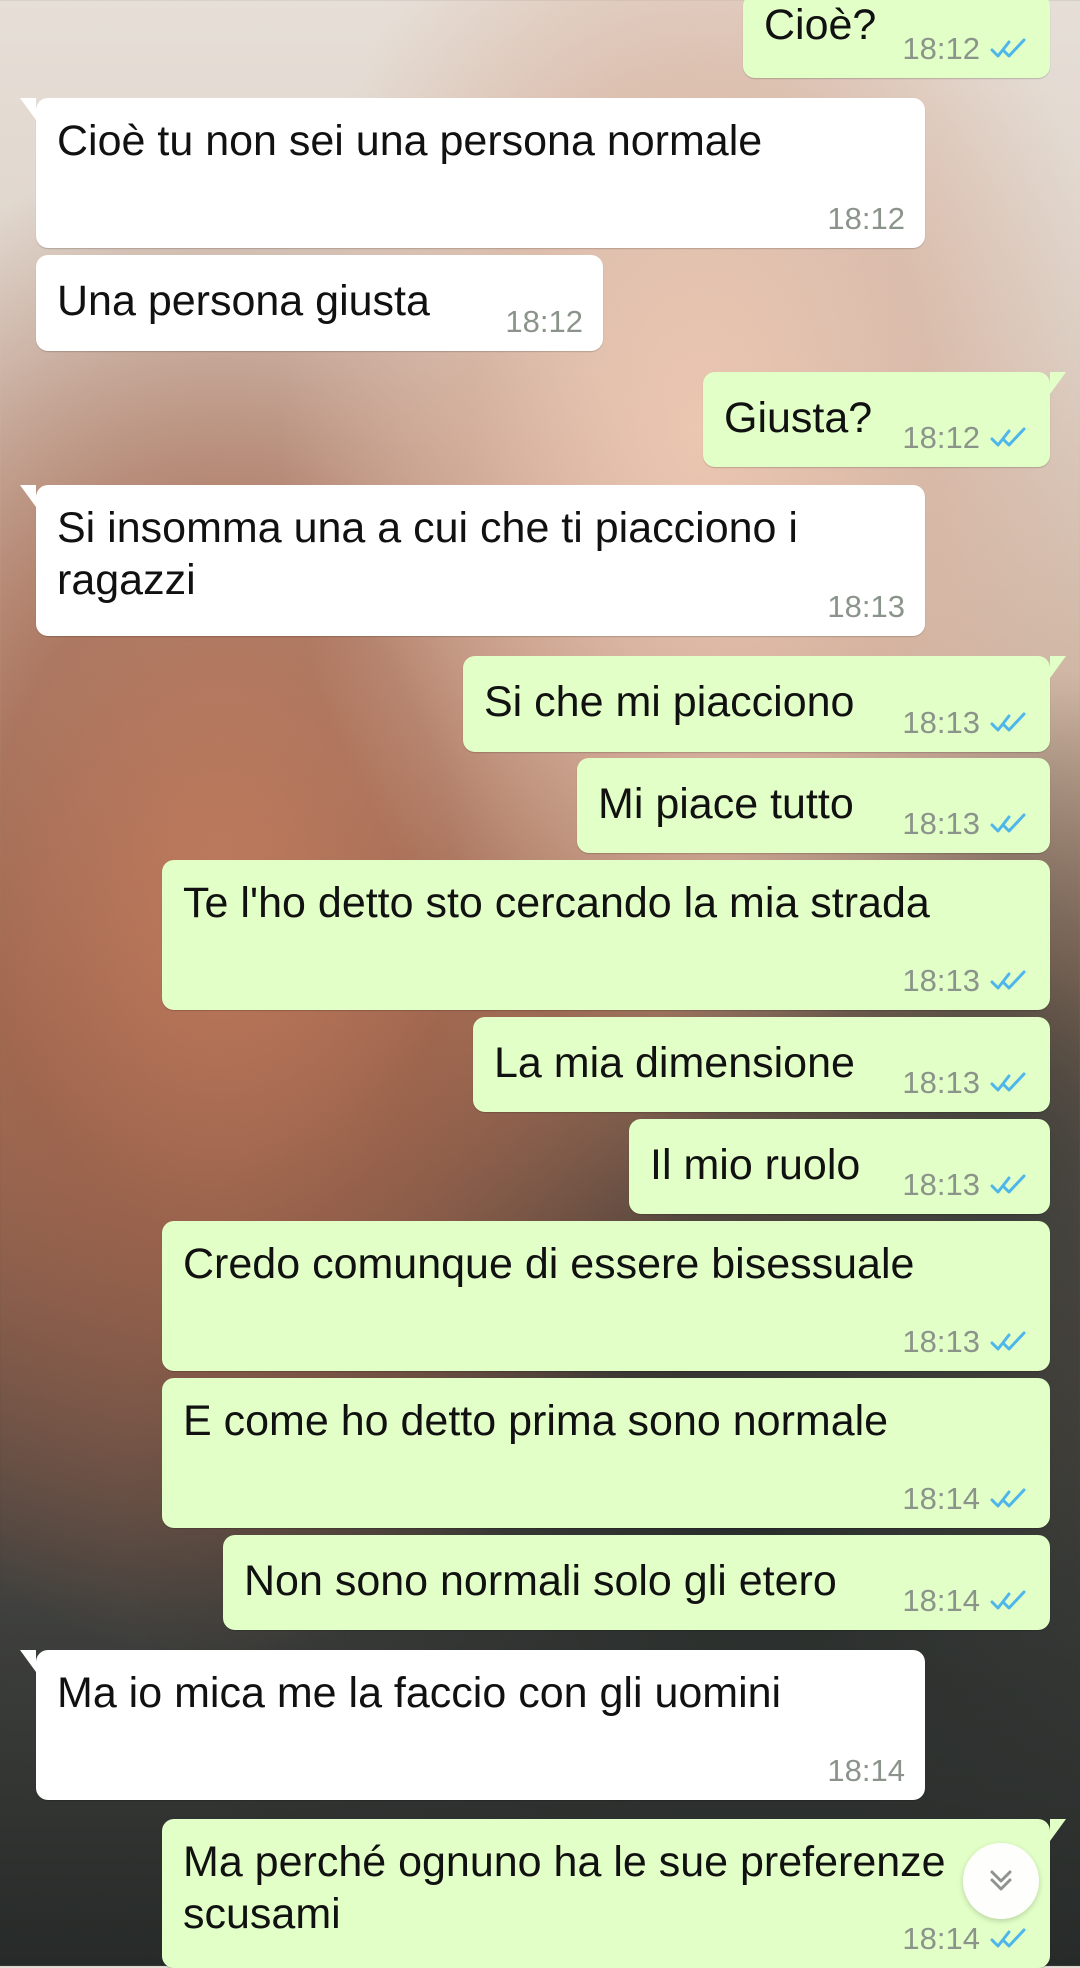  What do you see at coordinates (536, 1421) in the screenshot?
I see `message-text: E come ho detto prima sono normale` at bounding box center [536, 1421].